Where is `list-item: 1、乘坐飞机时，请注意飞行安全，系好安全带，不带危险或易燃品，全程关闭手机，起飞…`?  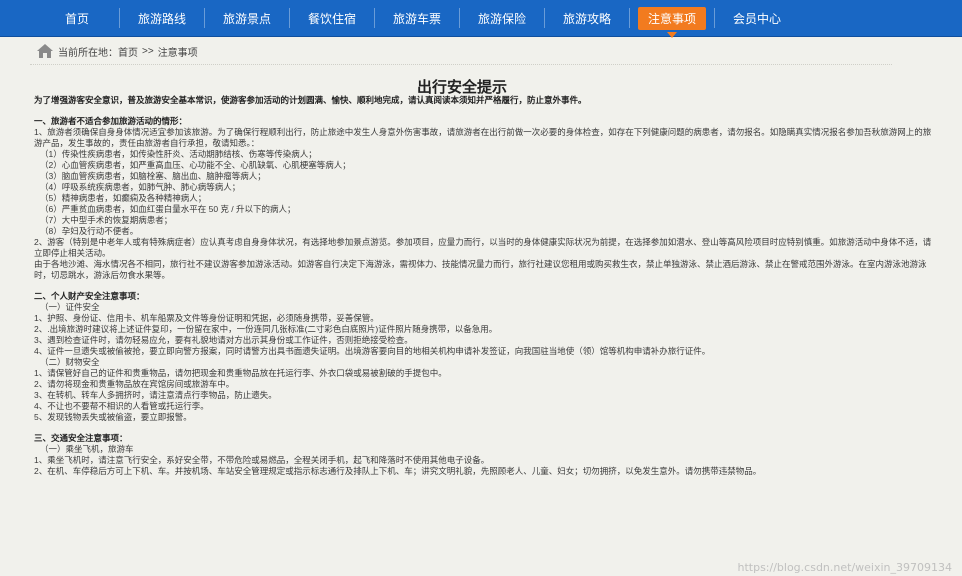
list-item: 1、乘坐飞机时，请注意飞行安全，系好安全带，不带危险或易燃品，全程关闭手机，起飞… is located at coordinates (262, 460).